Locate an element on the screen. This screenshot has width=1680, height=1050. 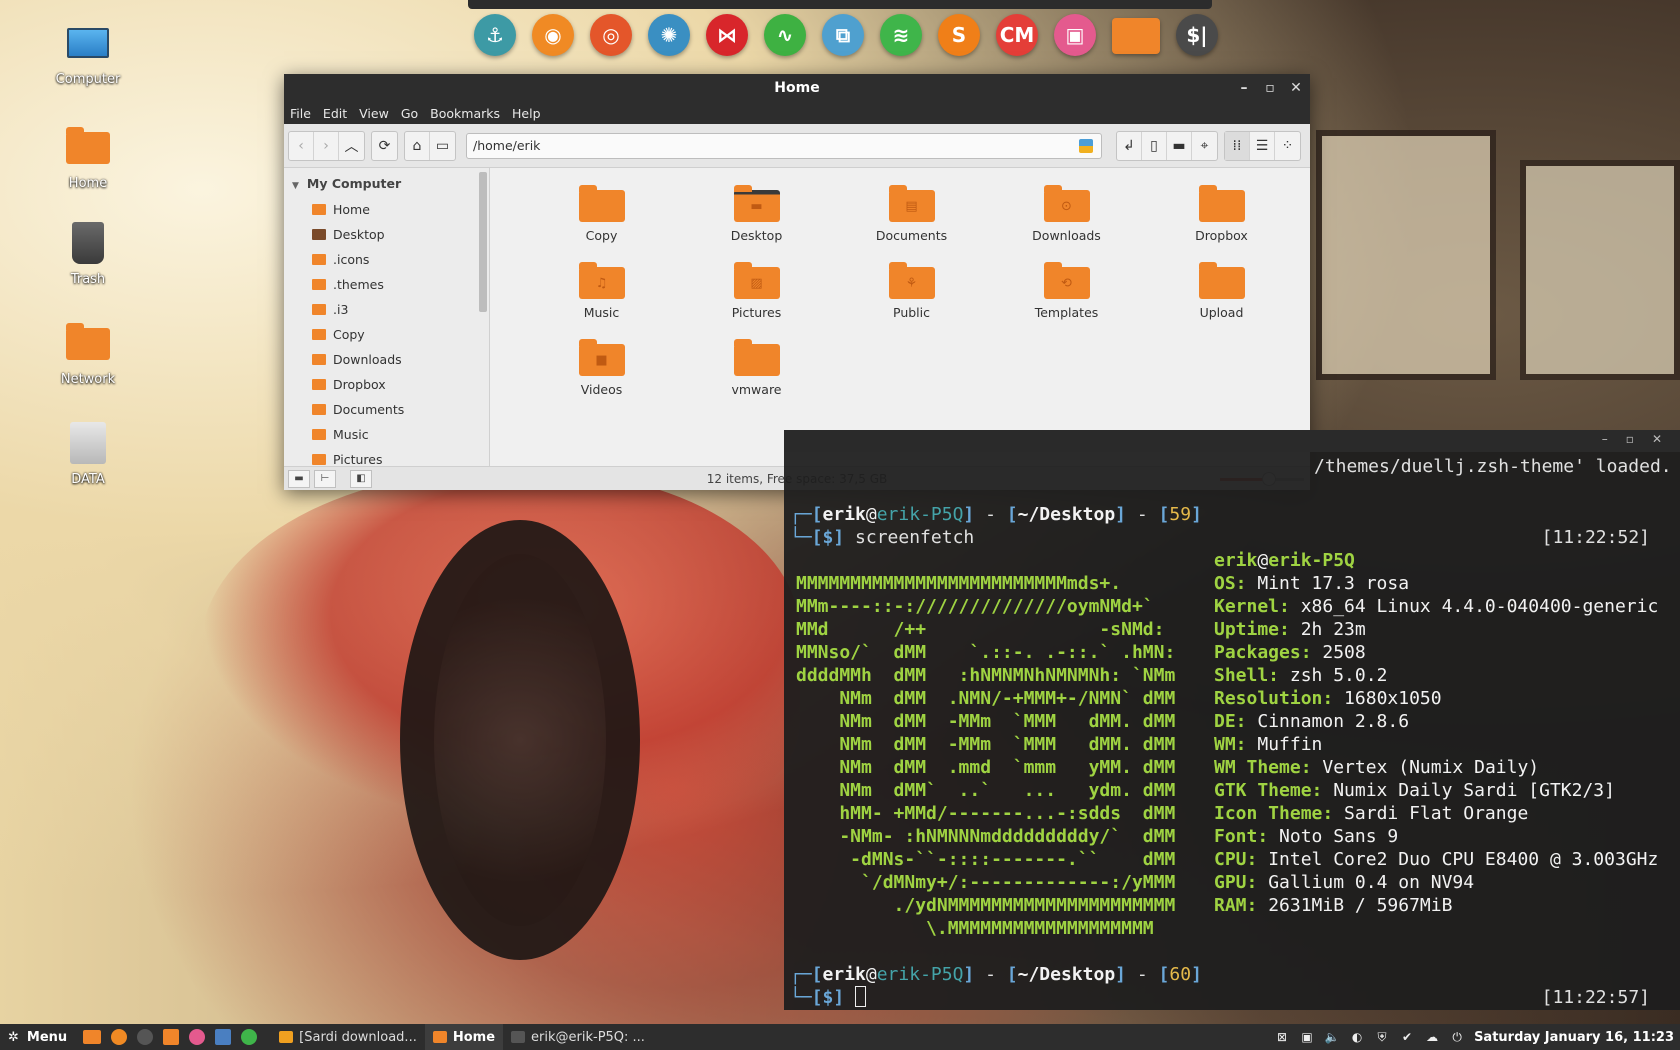
show-tree-button: ⊢ is located at coordinates (325, 478).